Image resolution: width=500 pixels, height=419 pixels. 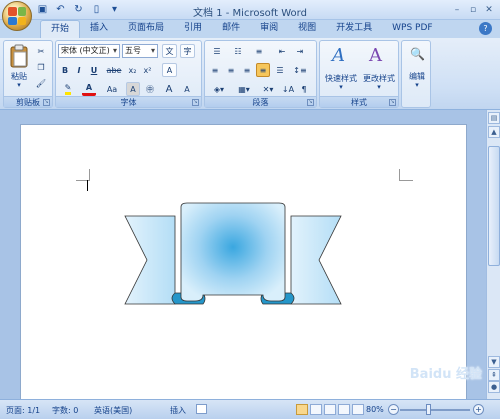 What do you see at coordinates (269, 29) in the screenshot?
I see `tab-review: 审阅` at bounding box center [269, 29].